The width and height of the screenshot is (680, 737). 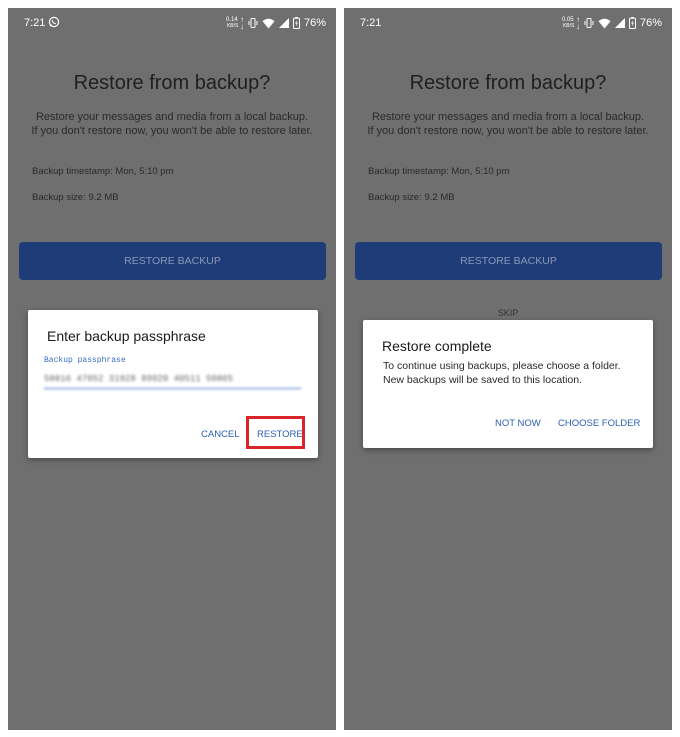 What do you see at coordinates (172, 22) in the screenshot?
I see `status-bar: 7:21 0.14 KB/S ↑ ↓ 76%` at bounding box center [172, 22].